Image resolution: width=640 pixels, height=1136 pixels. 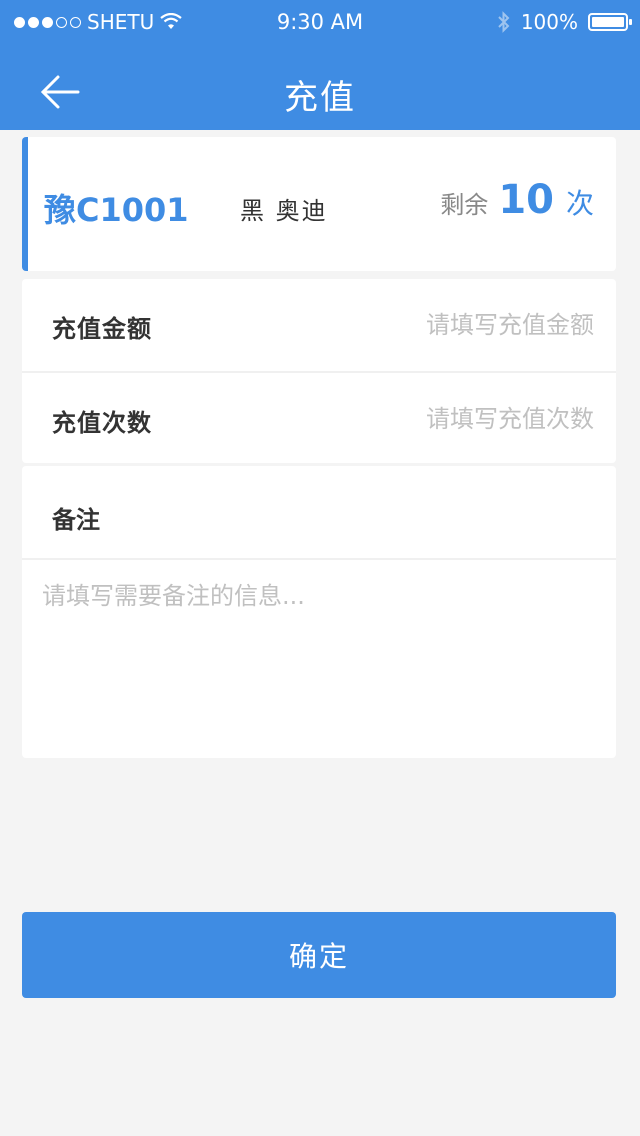 I want to click on remaining-number: 10, so click(x=526, y=200).